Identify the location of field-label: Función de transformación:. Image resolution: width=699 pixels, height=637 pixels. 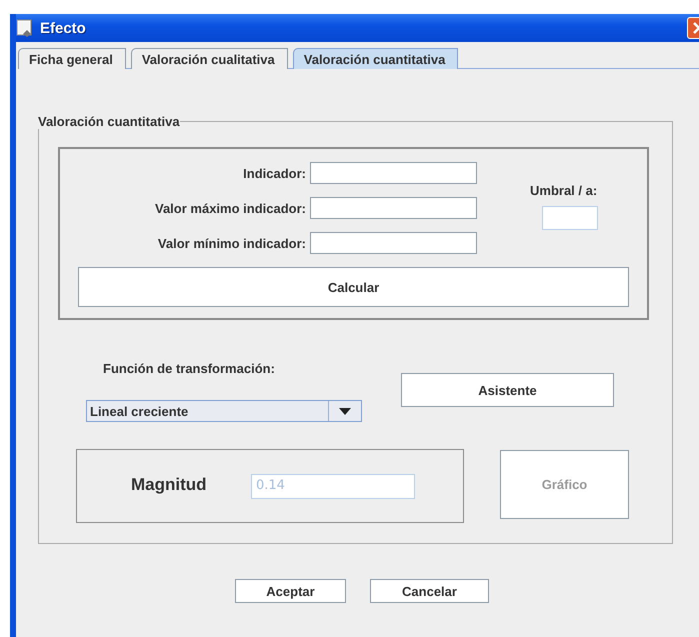
(189, 368).